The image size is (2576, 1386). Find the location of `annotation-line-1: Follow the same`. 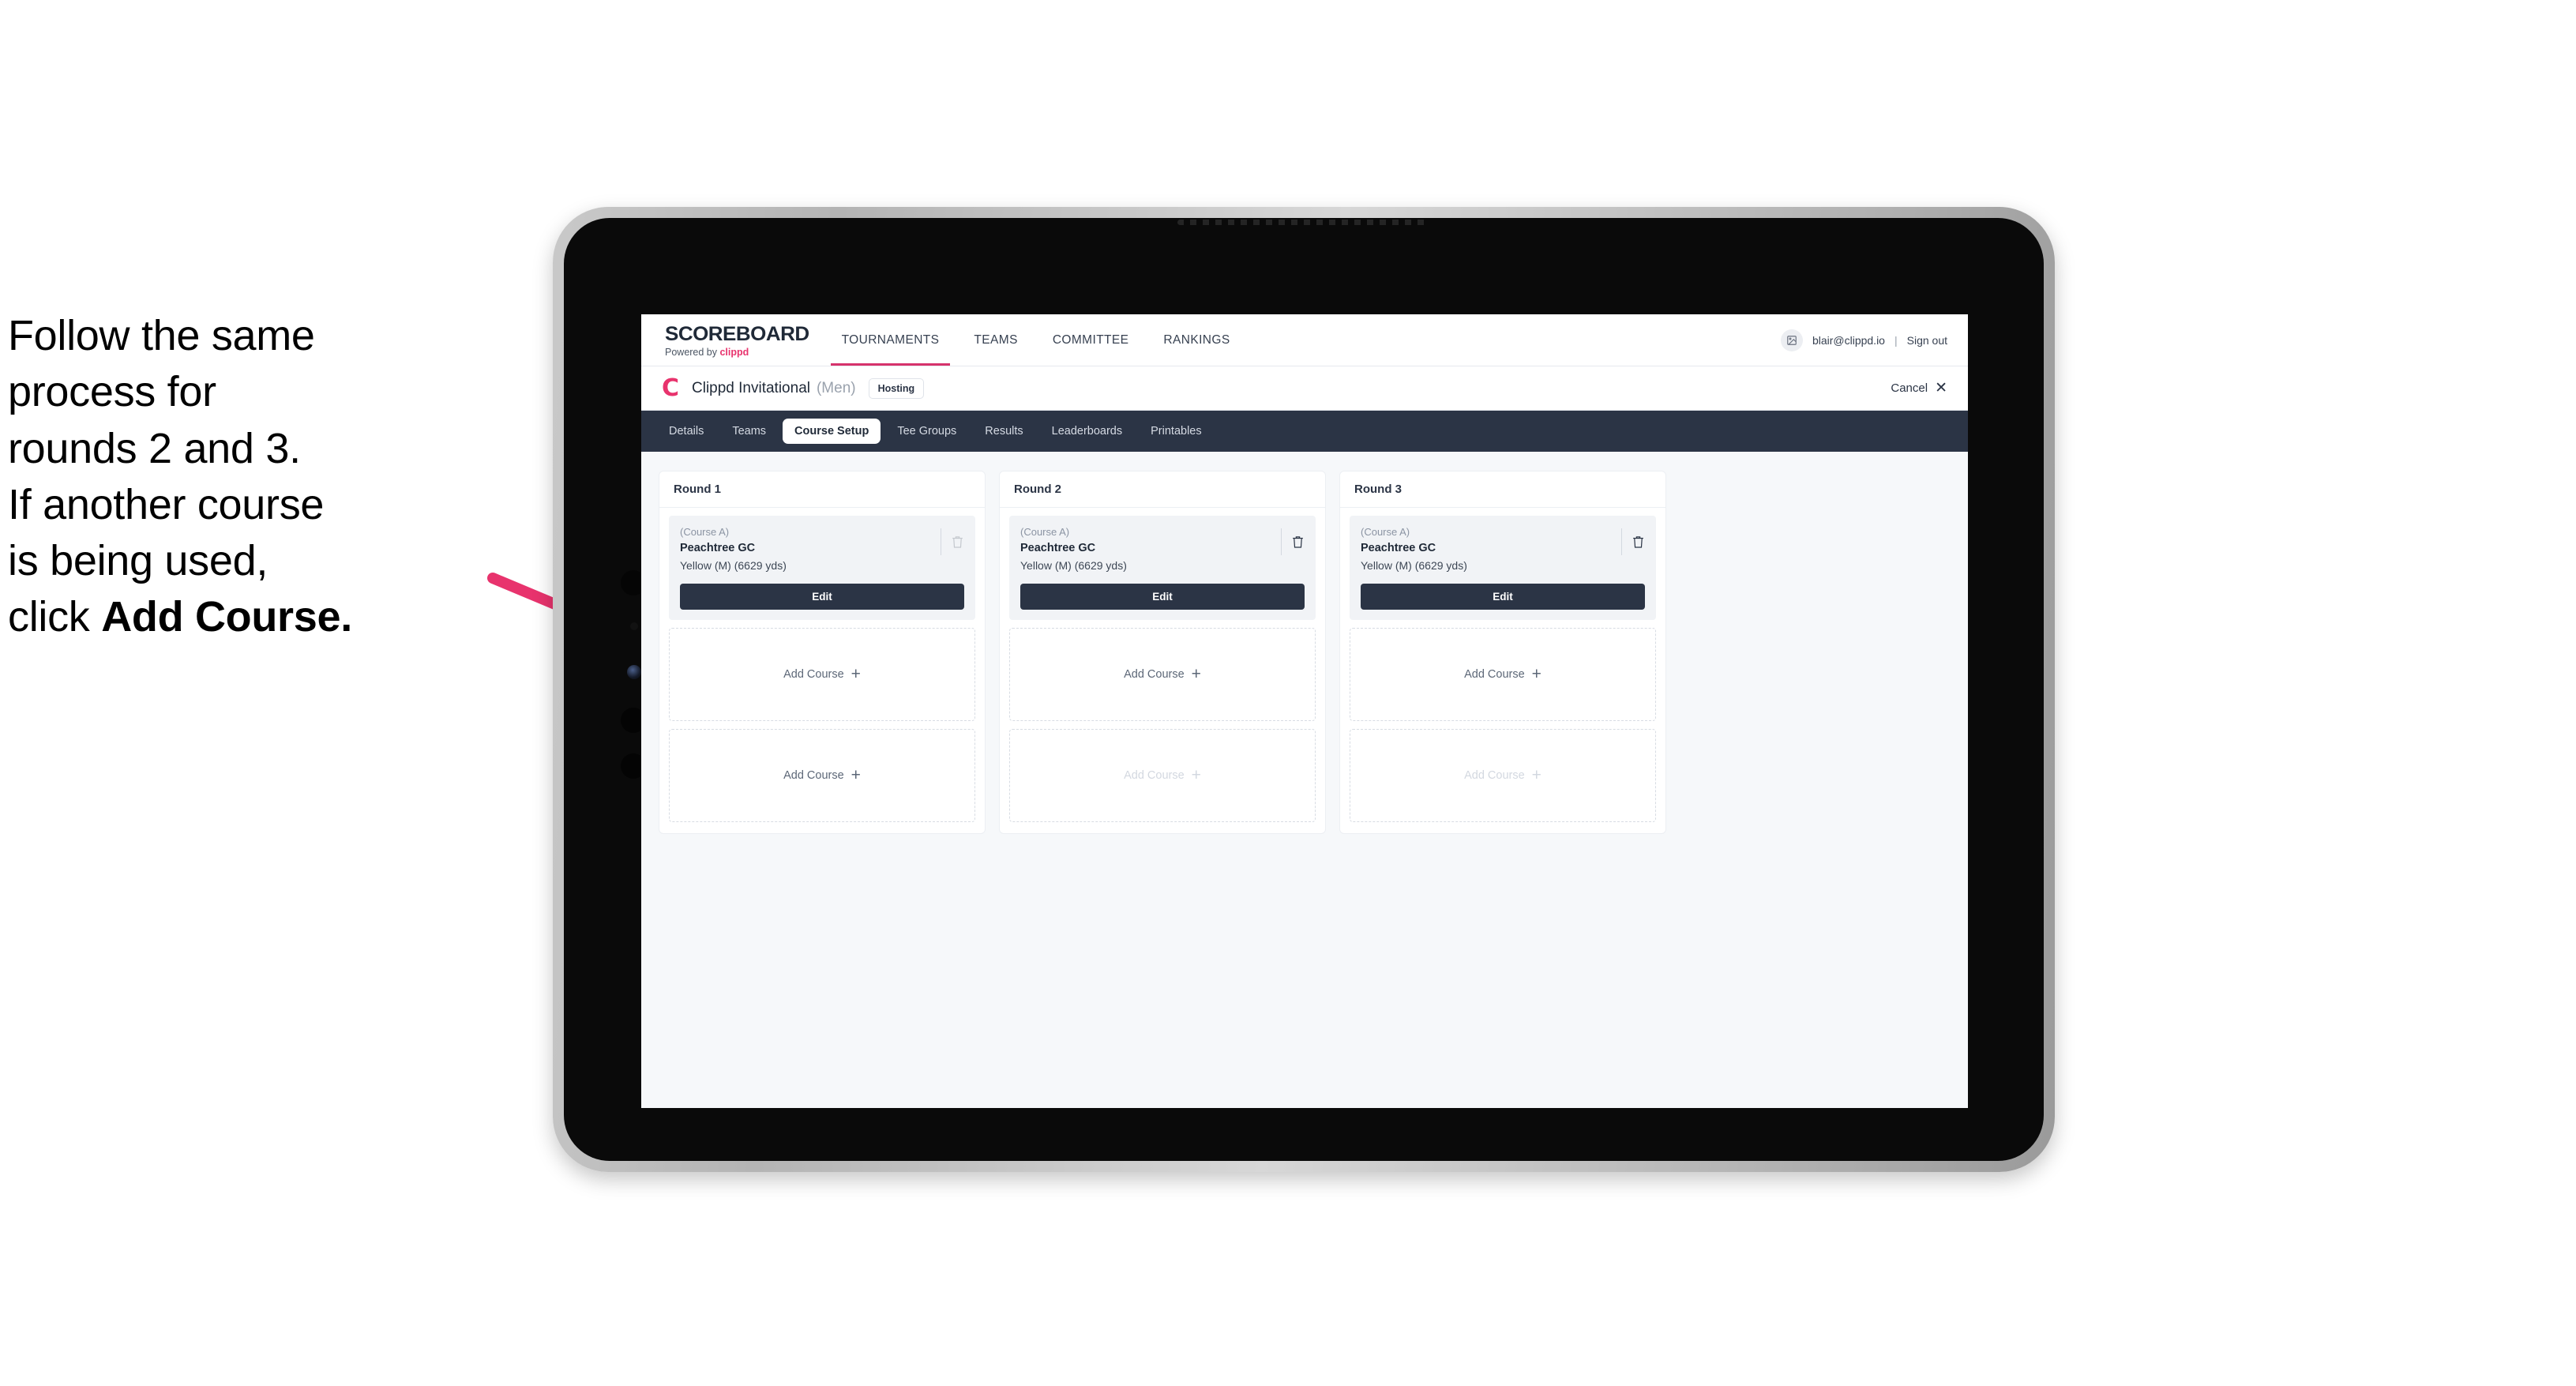

annotation-line-1: Follow the same is located at coordinates (161, 335).